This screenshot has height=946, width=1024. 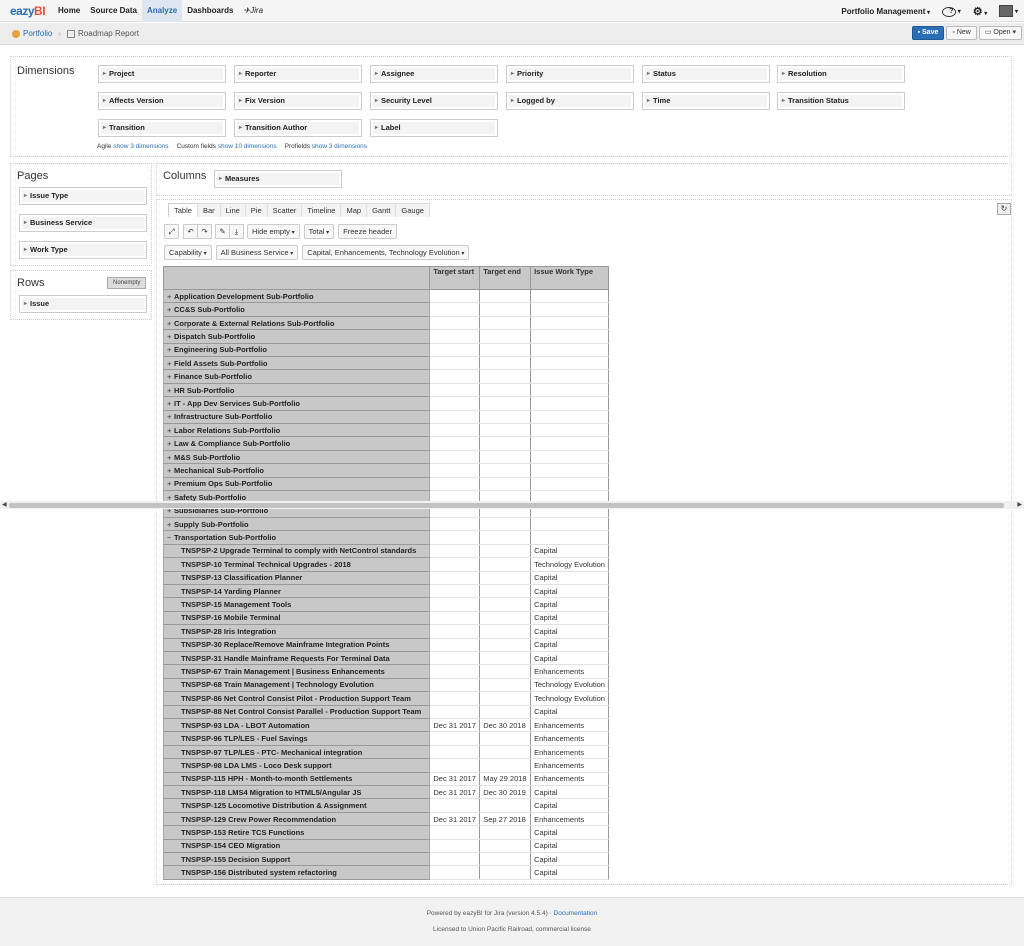 I want to click on eazybi-logo: eazyBI, so click(x=26, y=11).